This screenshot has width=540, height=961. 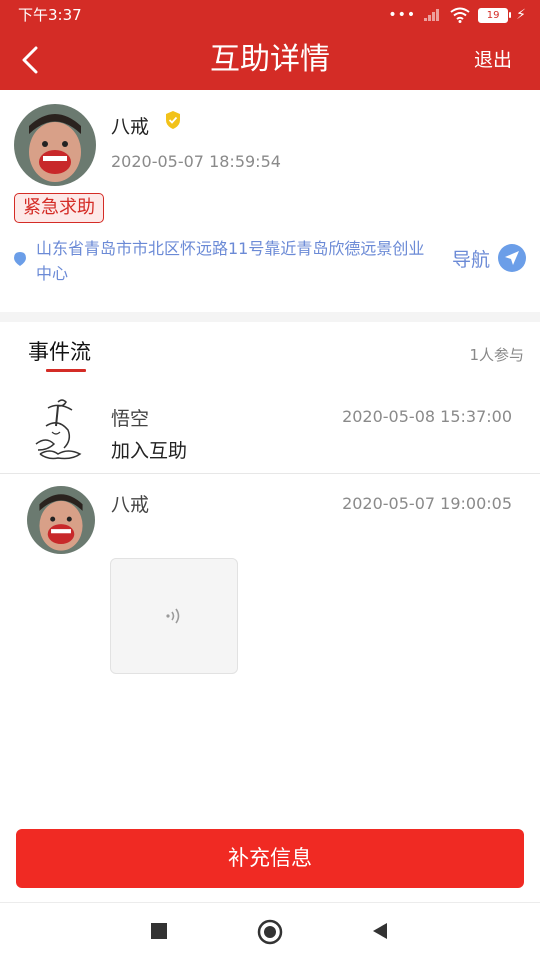 What do you see at coordinates (270, 352) in the screenshot?
I see `event-flow-header: 事件流 1人参与` at bounding box center [270, 352].